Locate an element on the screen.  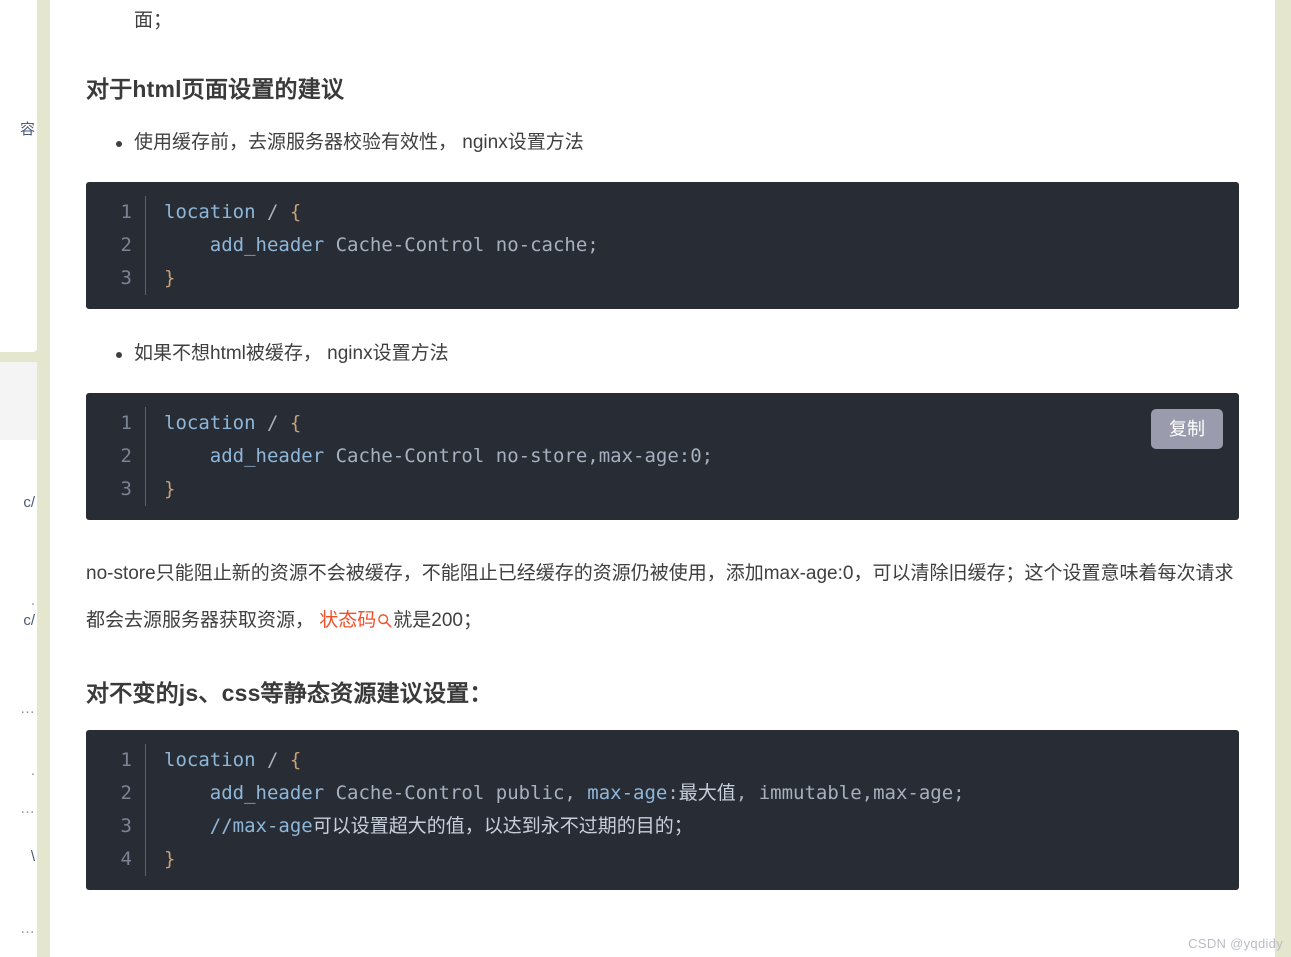
code-token: immutable,max-age; is located at coordinates (861, 793).